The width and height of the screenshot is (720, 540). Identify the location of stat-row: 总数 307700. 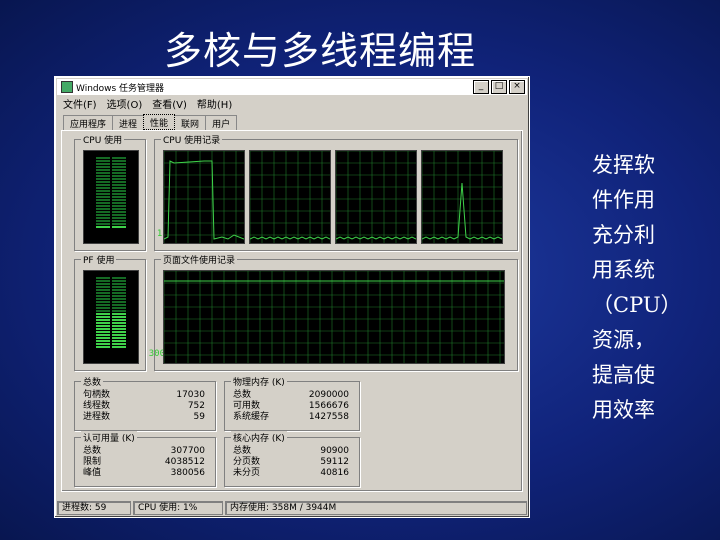
(144, 451).